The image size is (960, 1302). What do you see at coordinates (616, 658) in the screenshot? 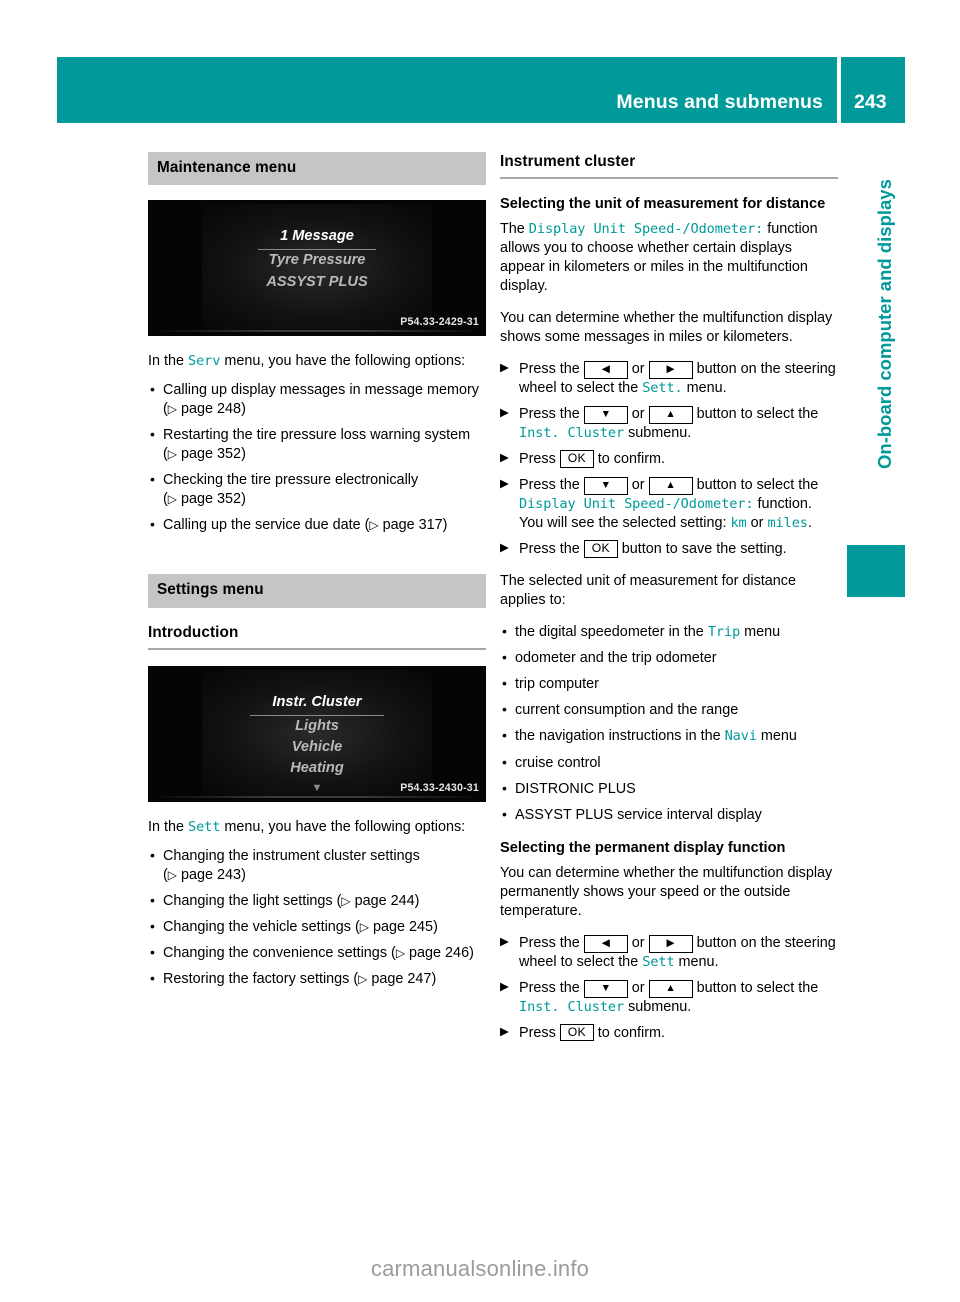
I see `item-before: odometer and the trip odometer` at bounding box center [616, 658].